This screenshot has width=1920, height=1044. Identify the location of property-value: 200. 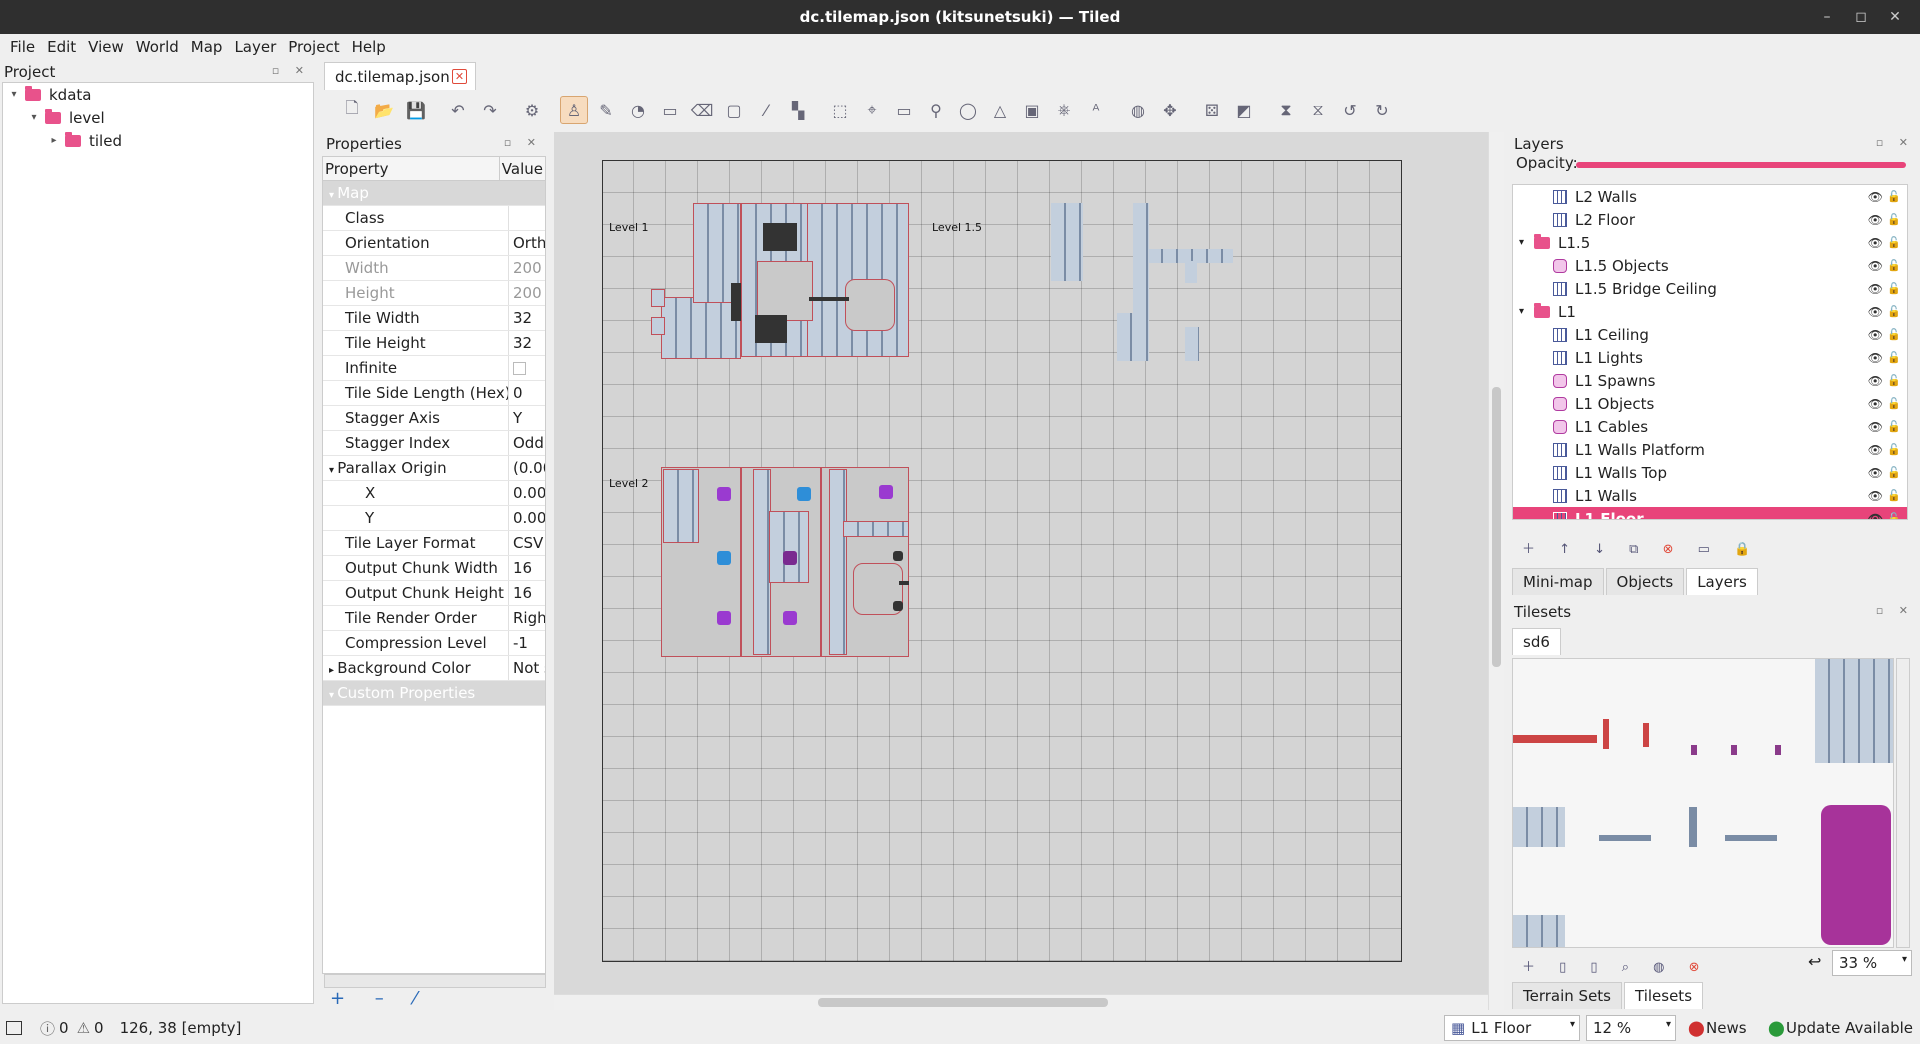
(527, 293).